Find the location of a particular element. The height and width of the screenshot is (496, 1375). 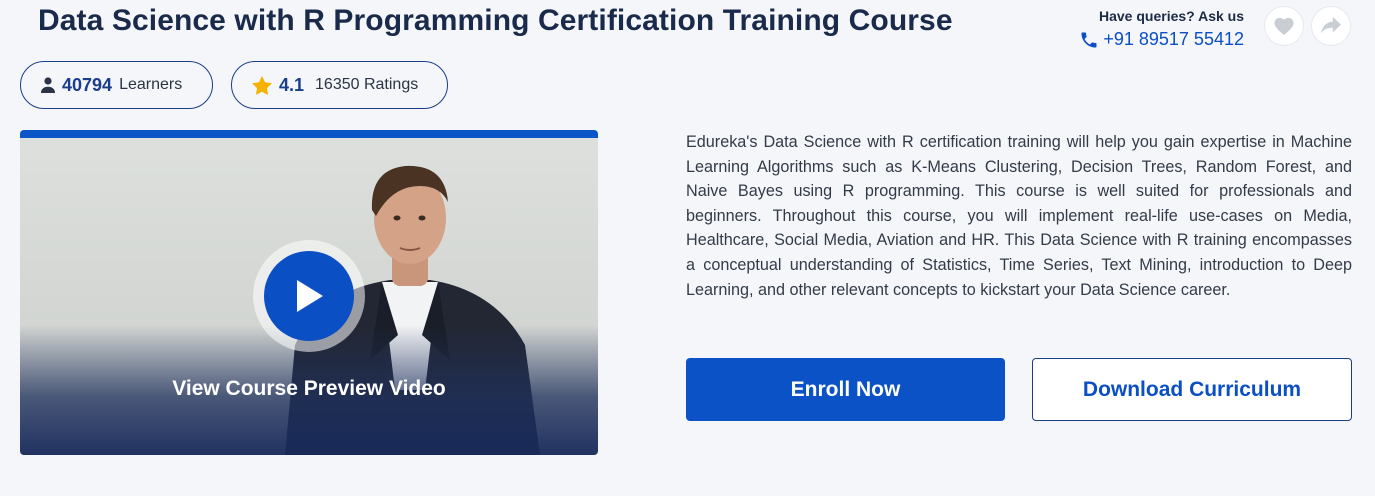

user-icon is located at coordinates (48, 85).